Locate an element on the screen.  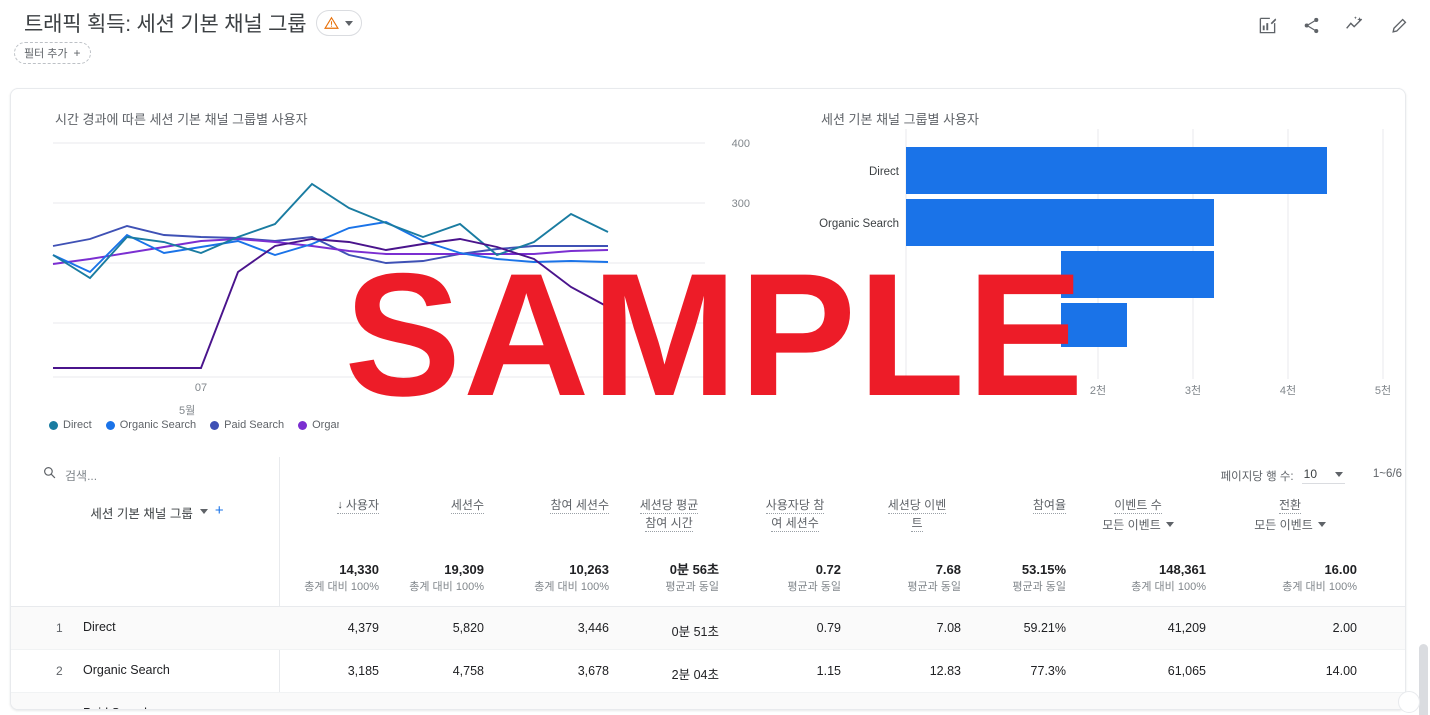
svg-text: 300 is located at coordinates (741, 204).